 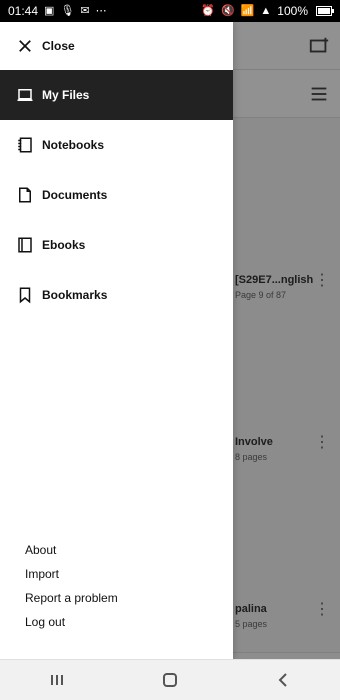 I want to click on drawer-item-label: Ebooks, so click(x=64, y=245).